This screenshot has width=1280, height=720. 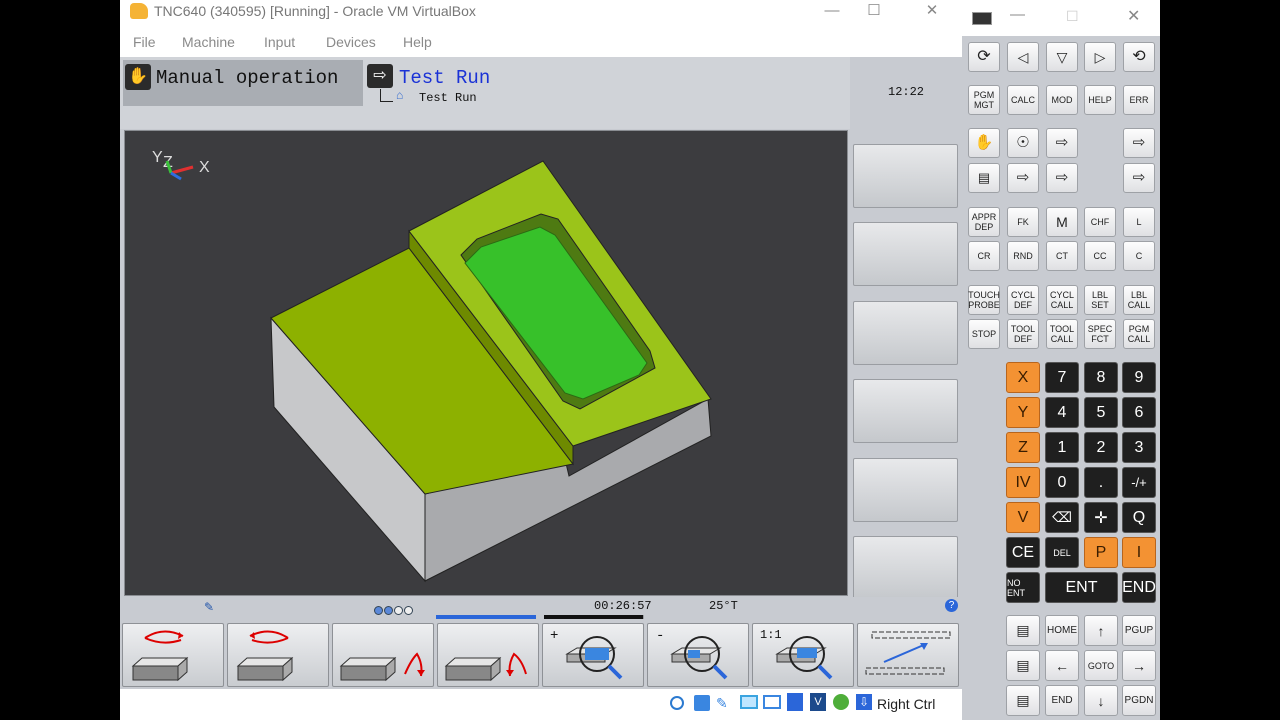 What do you see at coordinates (1062, 100) in the screenshot?
I see `key-mod: MOD` at bounding box center [1062, 100].